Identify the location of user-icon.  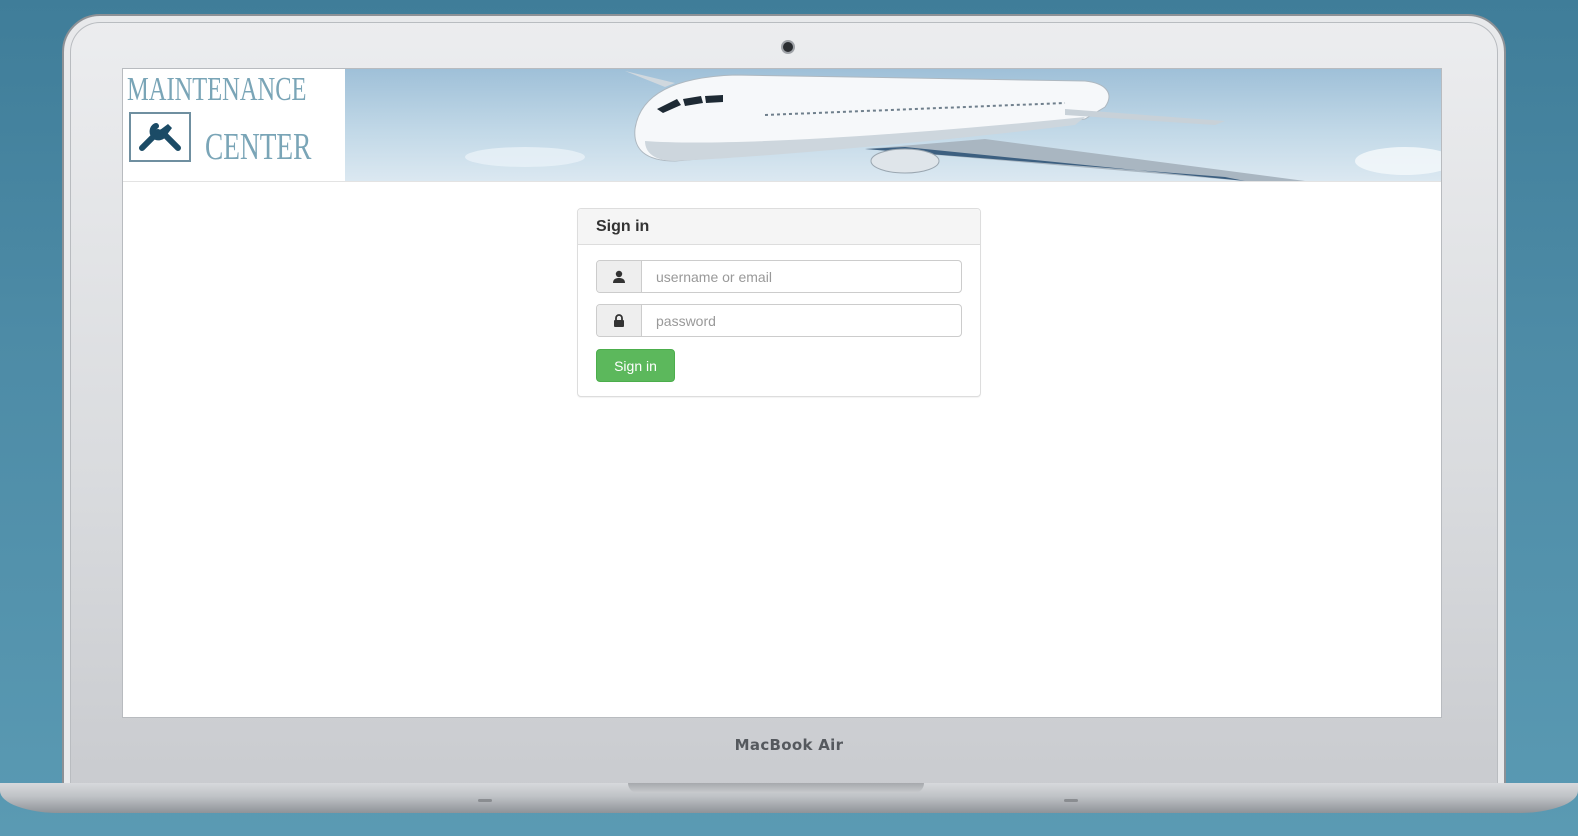
(619, 276).